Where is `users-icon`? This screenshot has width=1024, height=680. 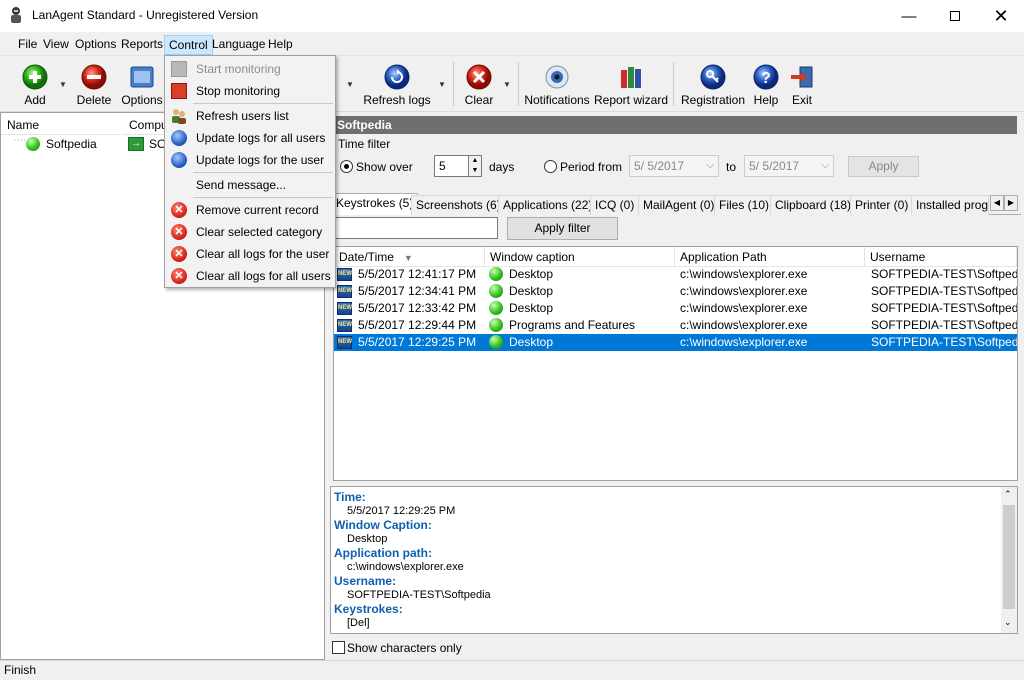
users-icon is located at coordinates (179, 116).